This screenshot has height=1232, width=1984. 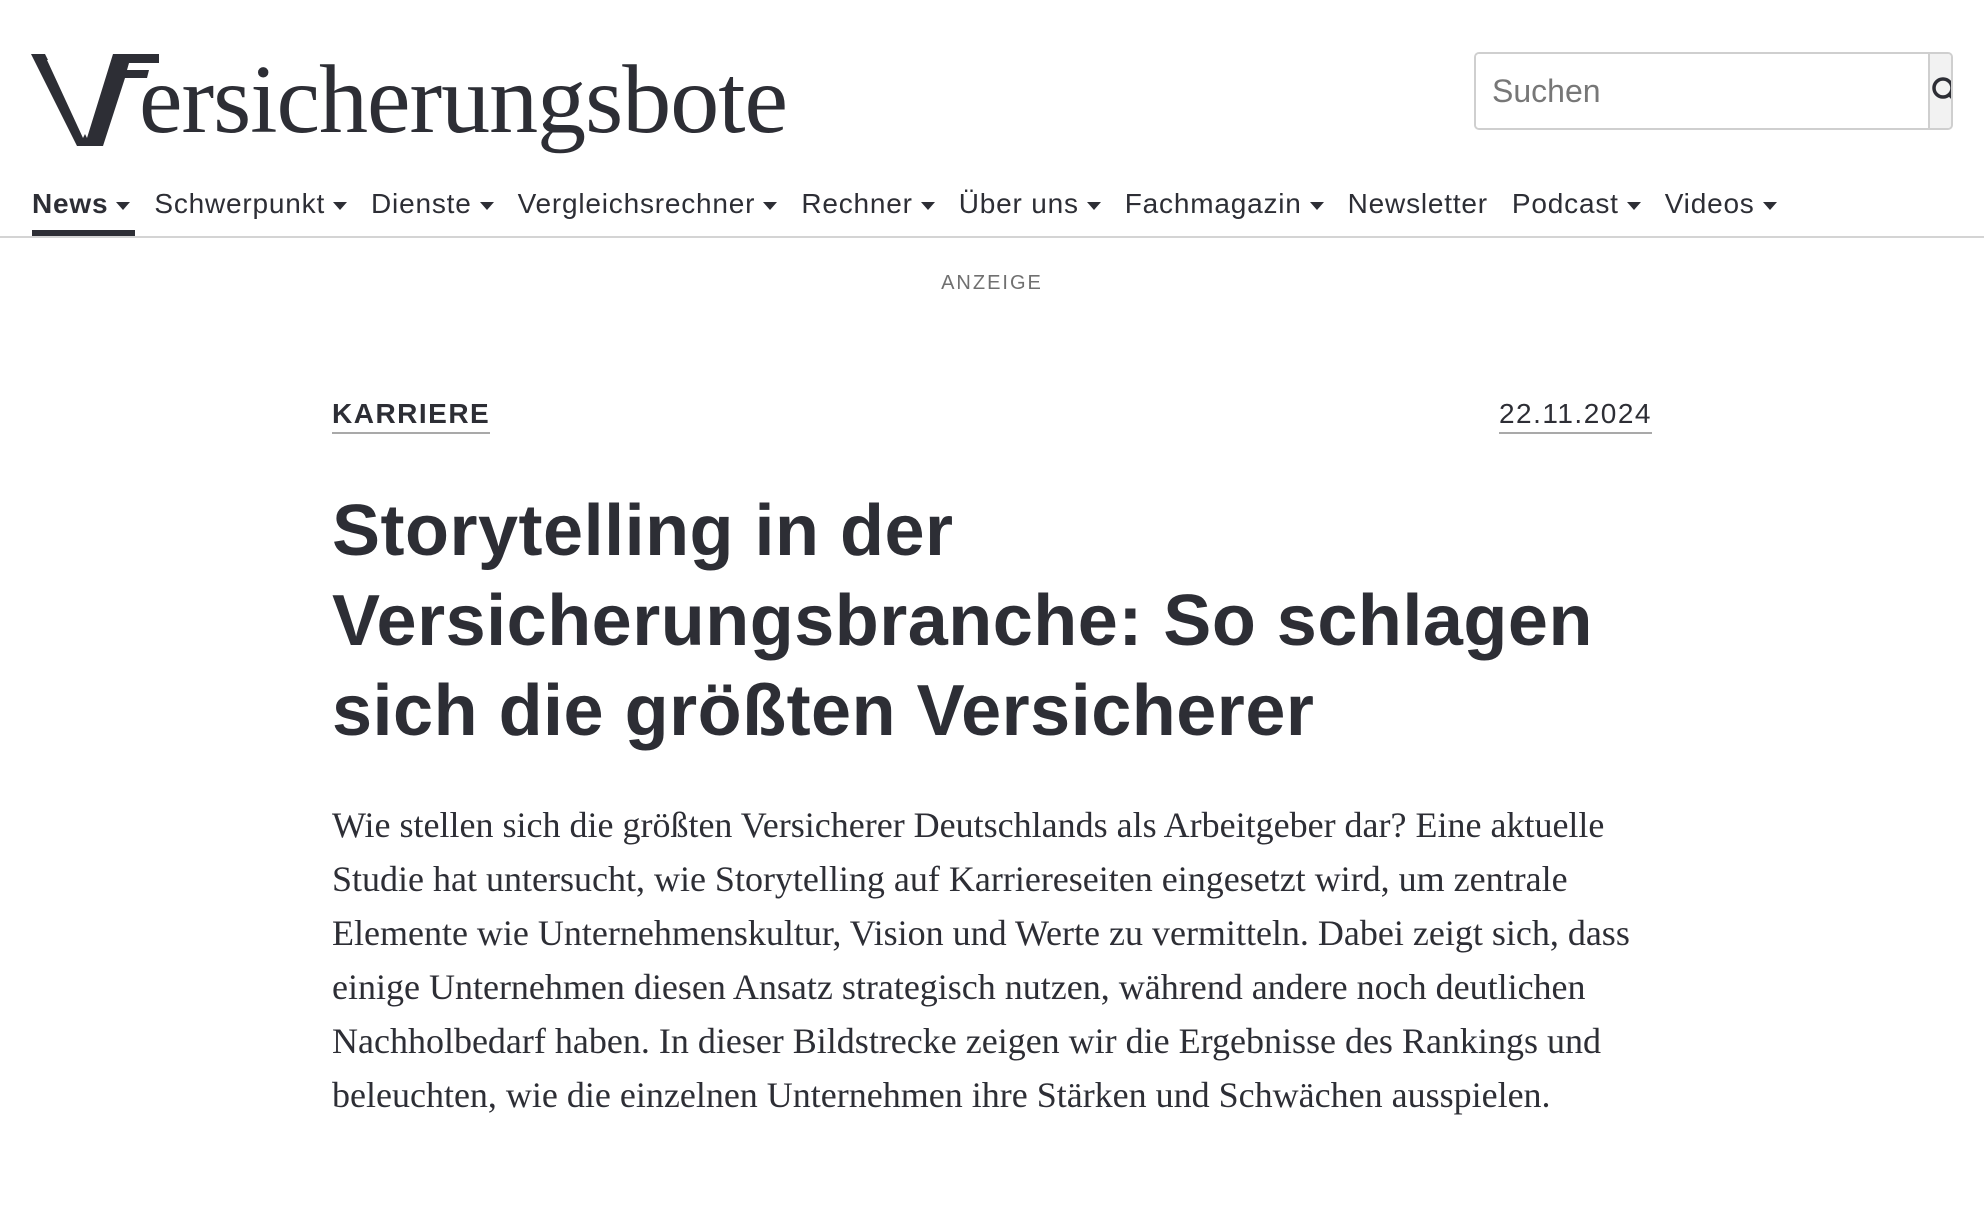 What do you see at coordinates (1575, 416) in the screenshot?
I see `article-date: 22.11.2024` at bounding box center [1575, 416].